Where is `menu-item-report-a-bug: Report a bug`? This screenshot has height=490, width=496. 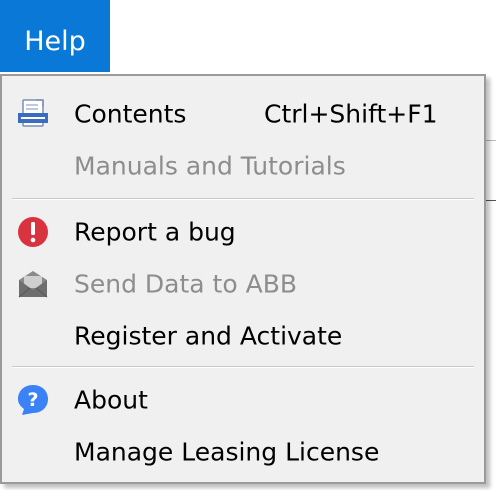 menu-item-report-a-bug: Report a bug is located at coordinates (243, 232).